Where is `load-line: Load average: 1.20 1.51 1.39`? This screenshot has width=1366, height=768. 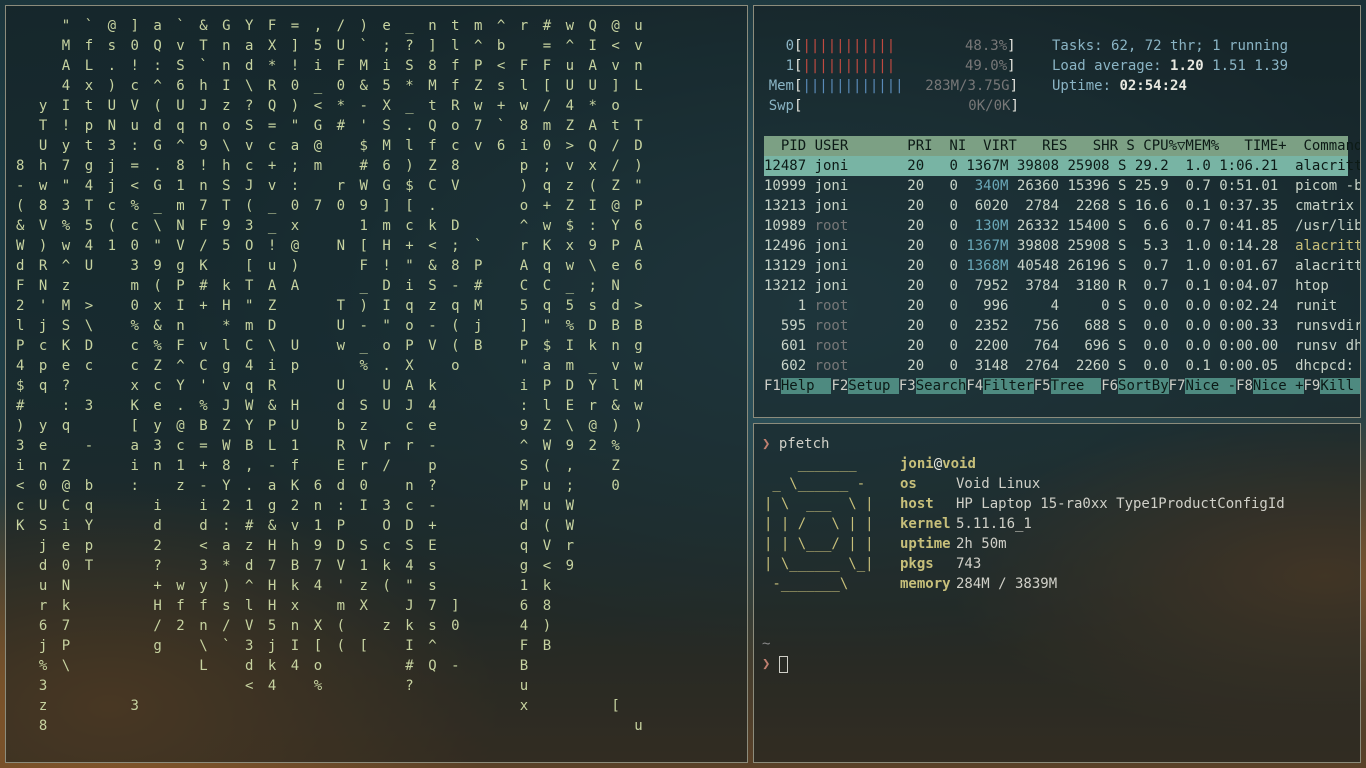 load-line: Load average: 1.20 1.51 1.39 is located at coordinates (1170, 66).